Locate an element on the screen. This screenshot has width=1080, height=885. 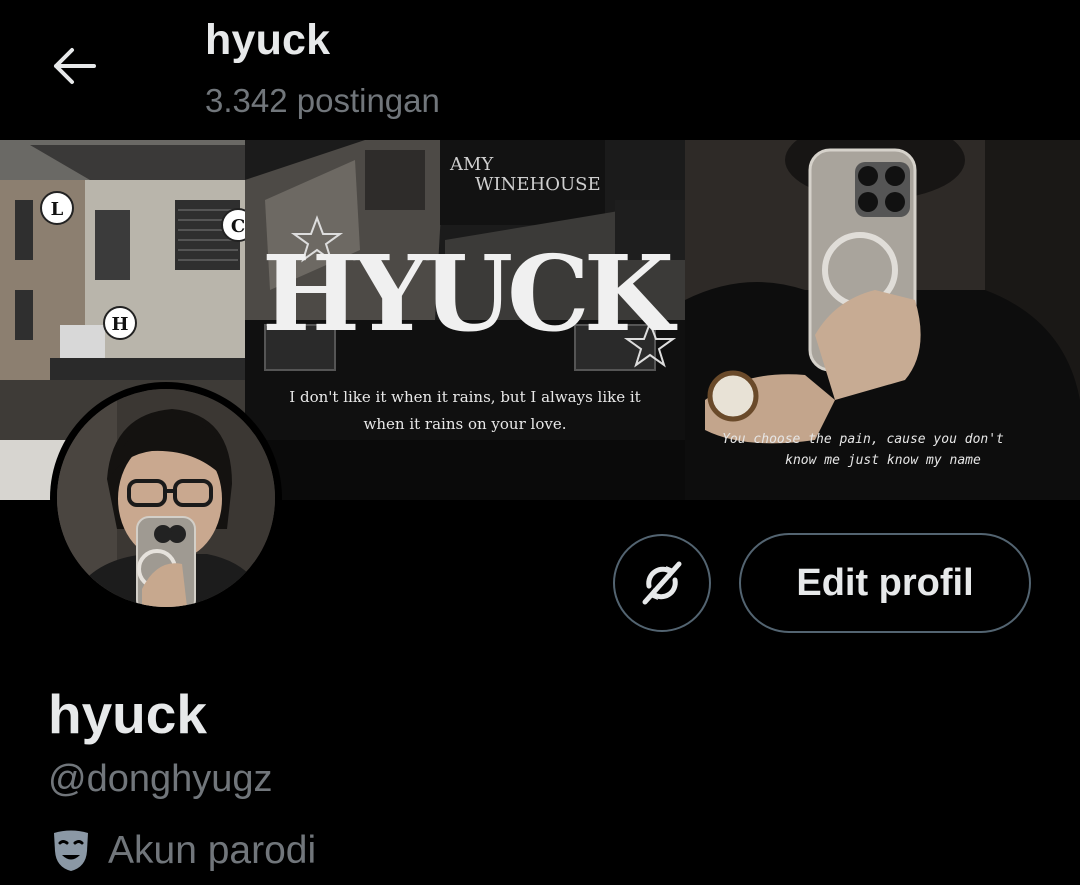
svg-text:You choose the pain, cause you: You choose the pain, cause you don't is located at coordinates (863, 439).